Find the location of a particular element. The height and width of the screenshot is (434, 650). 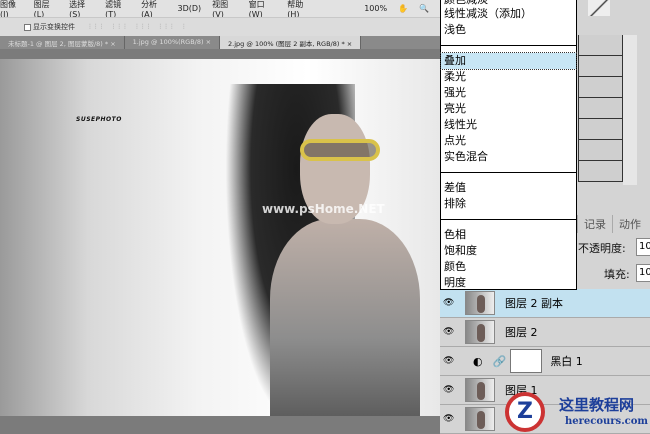

checkbox-label: 显示变换控件 is located at coordinates (54, 27).